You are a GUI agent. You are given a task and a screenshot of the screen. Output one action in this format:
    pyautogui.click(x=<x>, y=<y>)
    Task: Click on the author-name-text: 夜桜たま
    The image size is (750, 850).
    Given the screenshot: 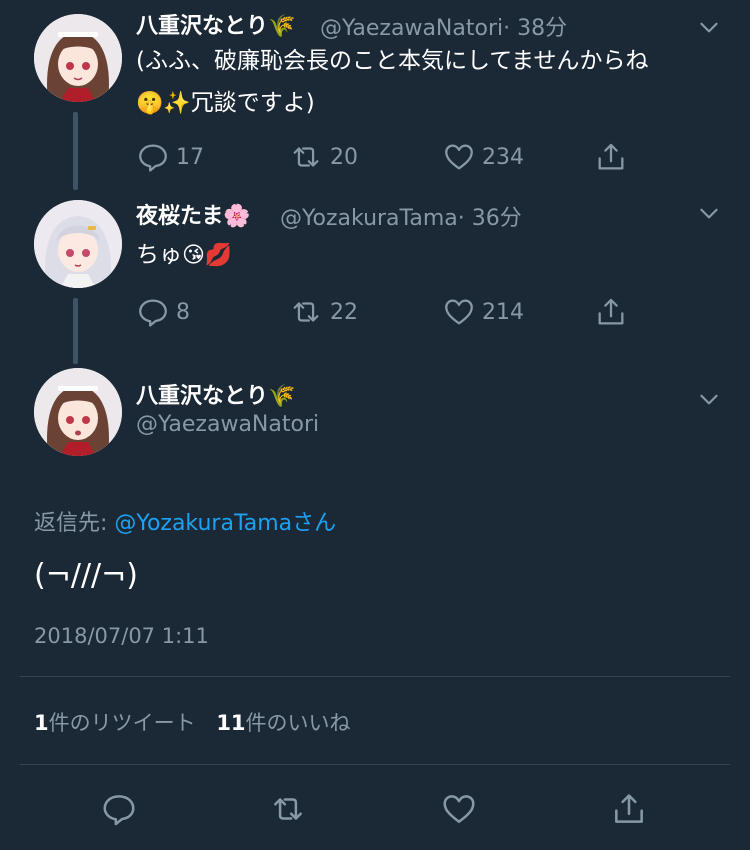 What is the action you would take?
    pyautogui.click(x=180, y=216)
    